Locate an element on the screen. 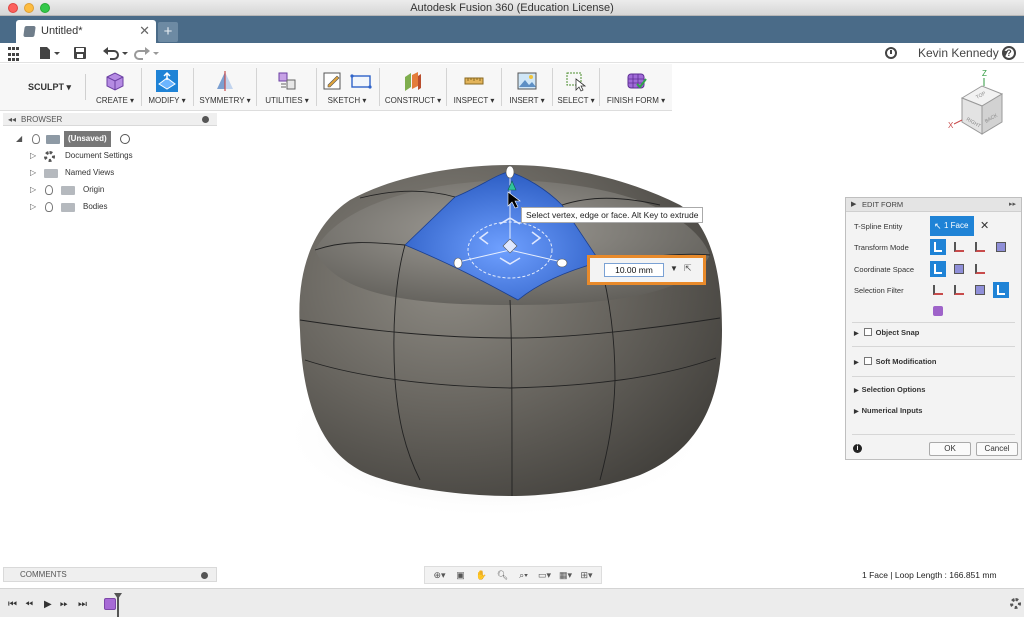 The image size is (1024, 617). object-snap-label: Object Snap is located at coordinates (897, 332).